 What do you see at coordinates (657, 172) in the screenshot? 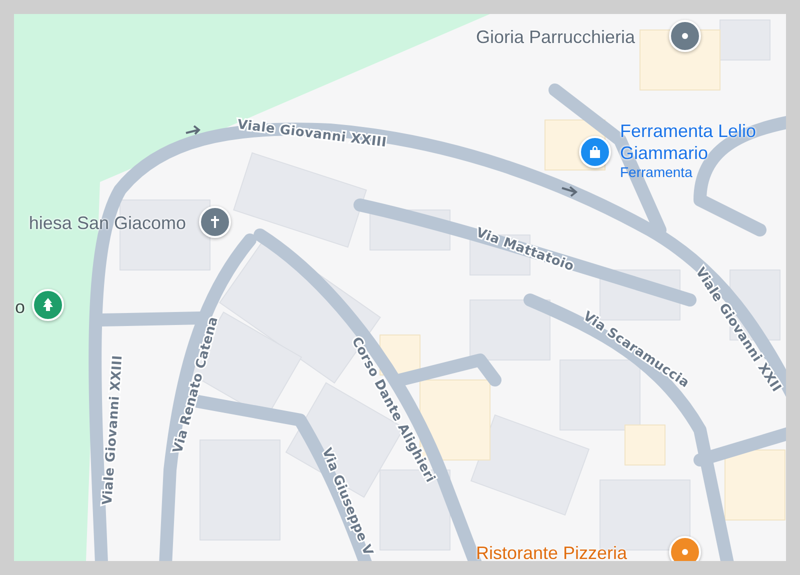
I see `place-category: Ferramenta` at bounding box center [657, 172].